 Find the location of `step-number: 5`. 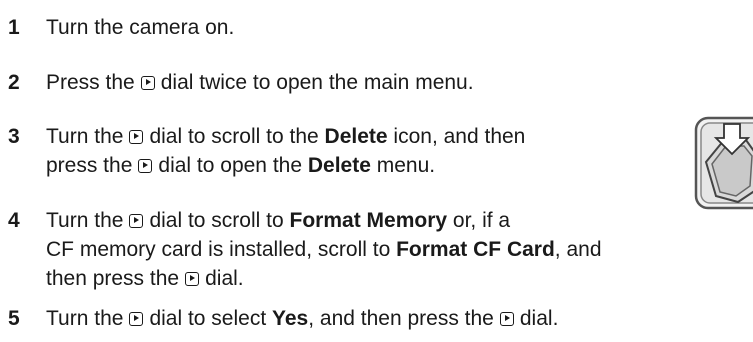

step-number: 5 is located at coordinates (14, 318).